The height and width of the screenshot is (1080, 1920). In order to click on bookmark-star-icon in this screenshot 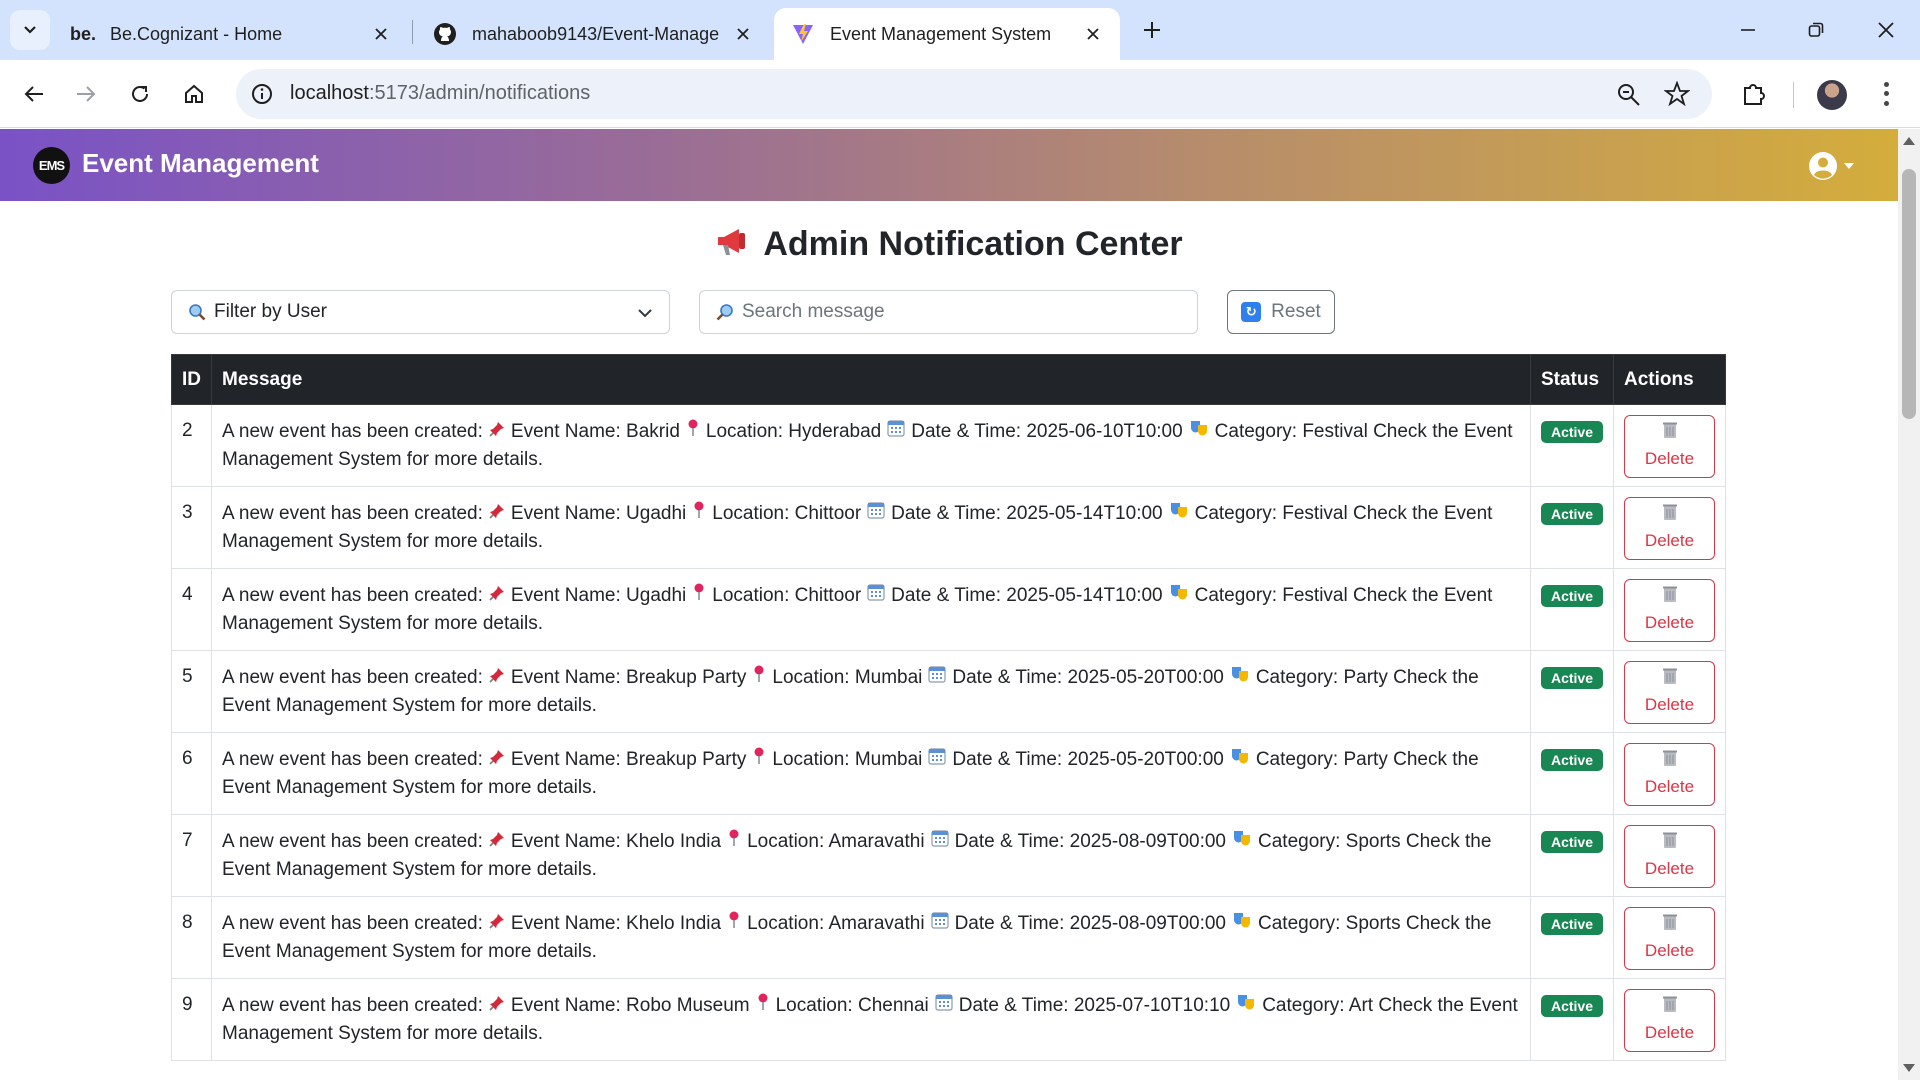, I will do `click(1677, 94)`.